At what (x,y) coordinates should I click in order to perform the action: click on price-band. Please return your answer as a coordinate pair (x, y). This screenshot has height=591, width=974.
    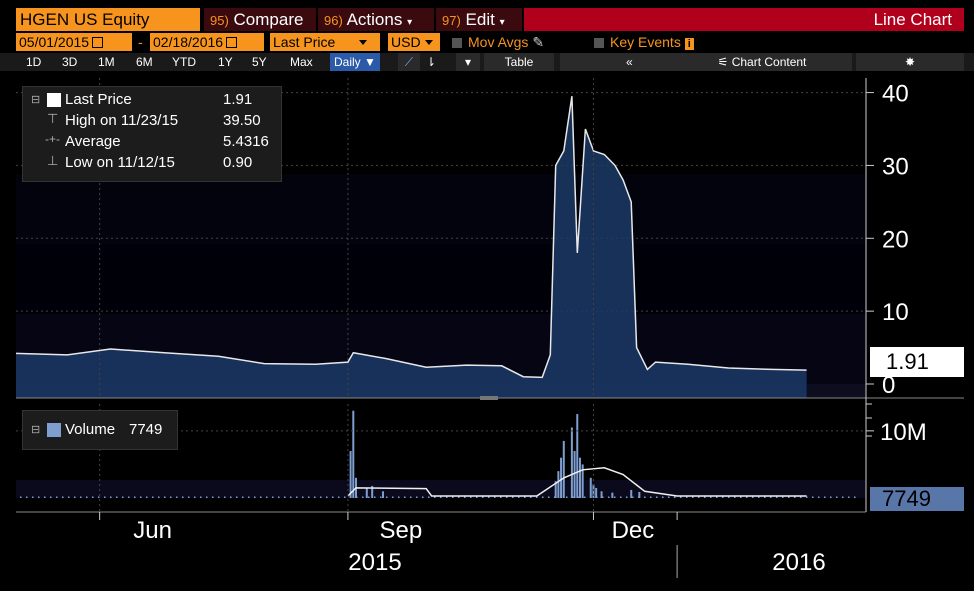
    Looking at the image, I should click on (441, 209).